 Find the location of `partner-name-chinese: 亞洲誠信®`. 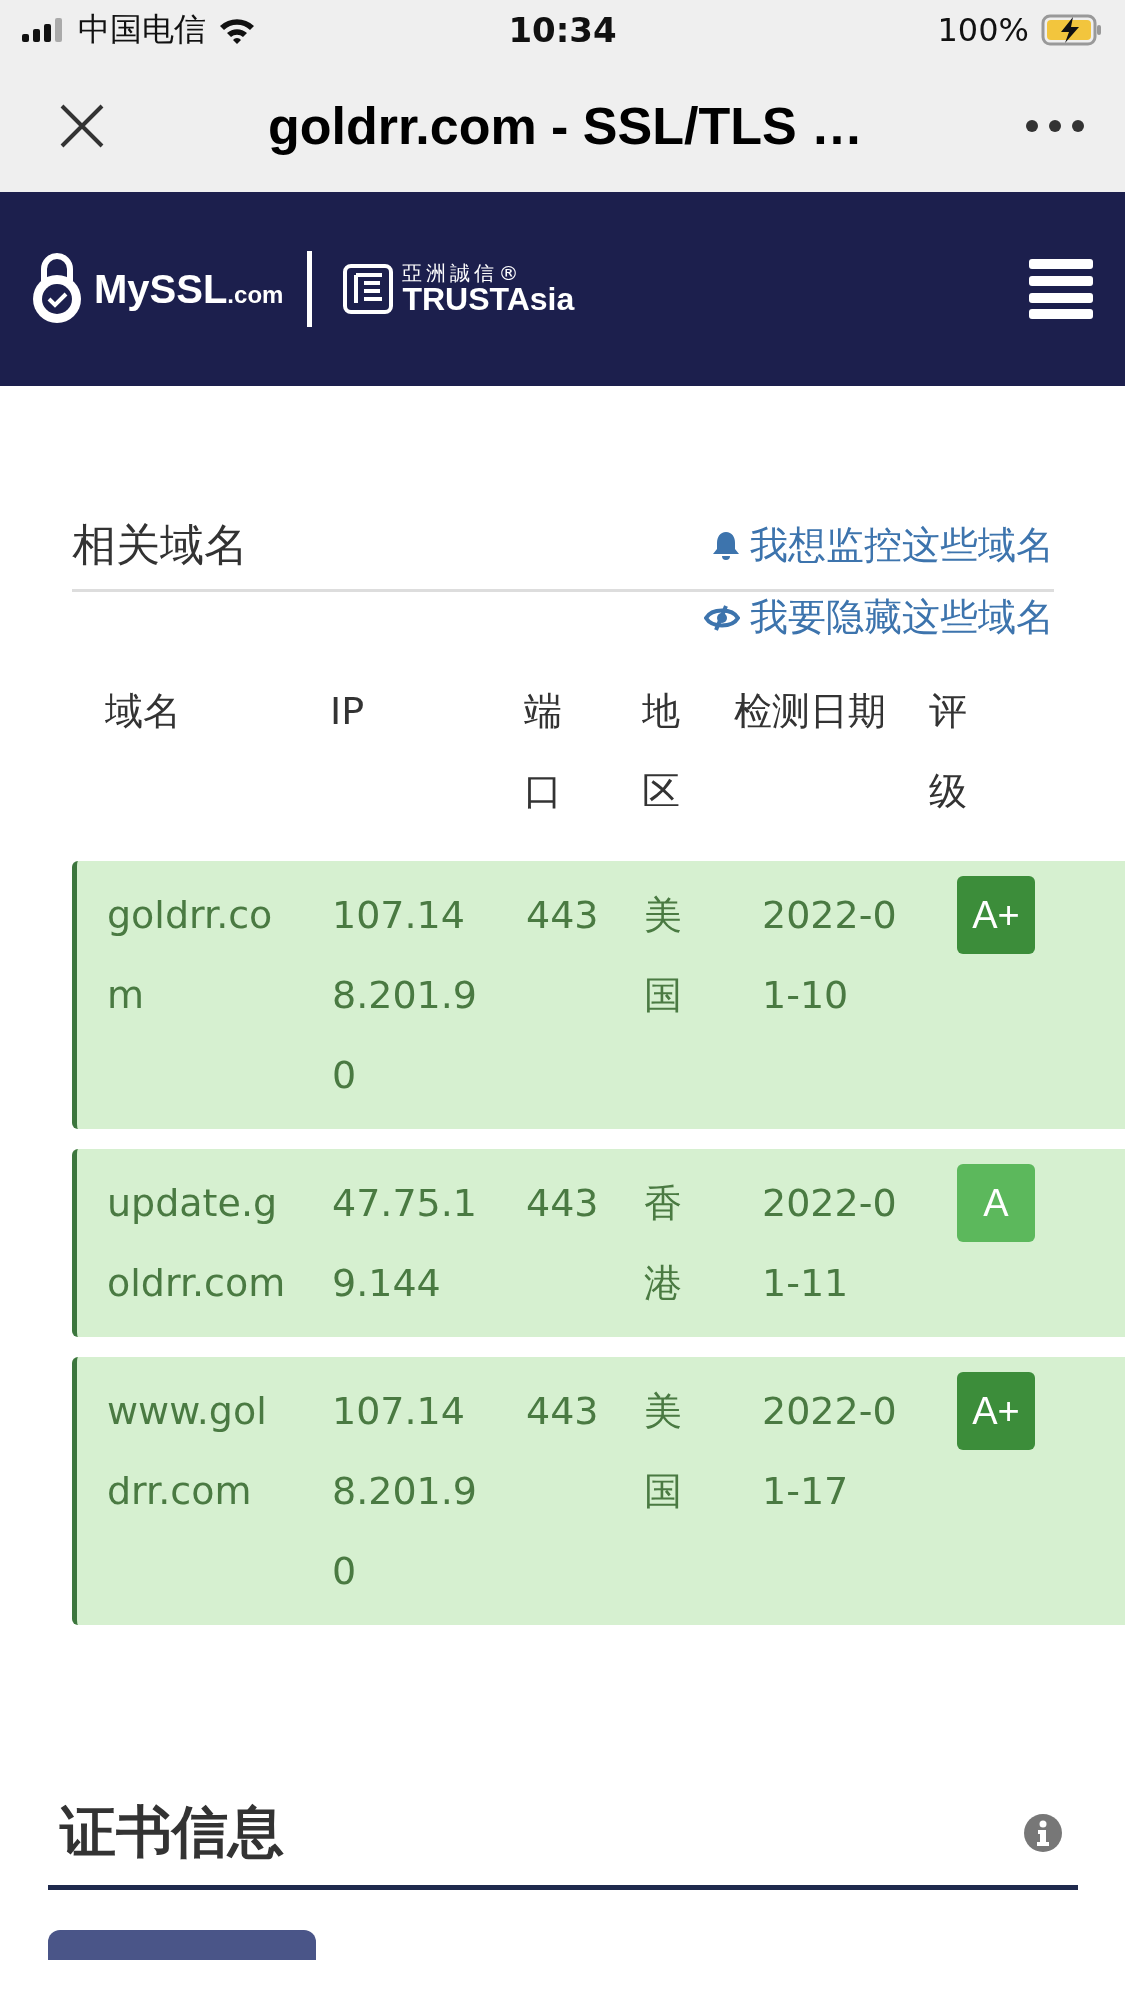

partner-name-chinese: 亞洲誠信® is located at coordinates (463, 273).